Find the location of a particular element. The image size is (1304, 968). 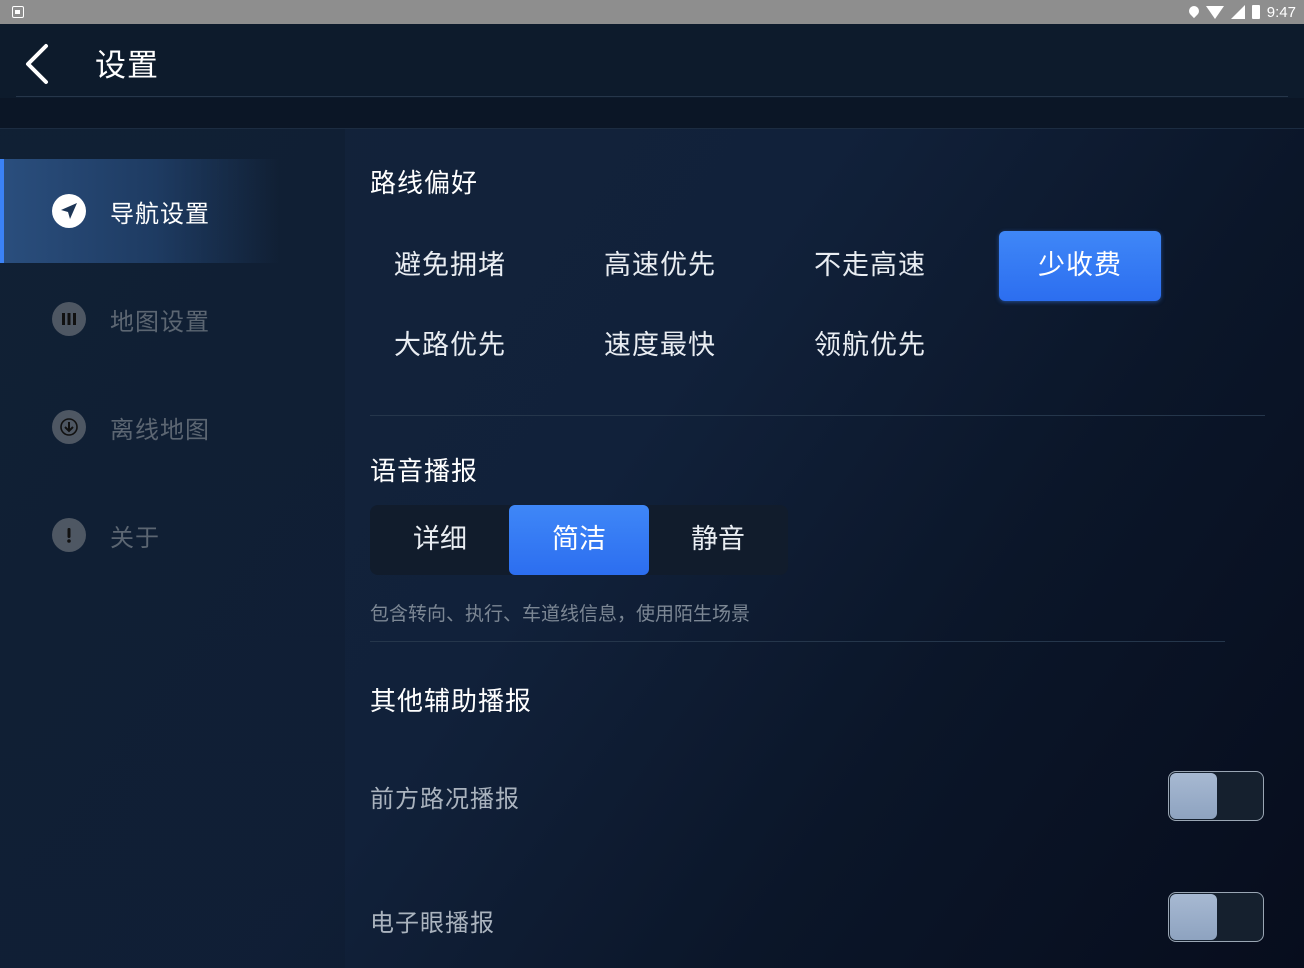

voice-option-mute: 静音 is located at coordinates (718, 540).